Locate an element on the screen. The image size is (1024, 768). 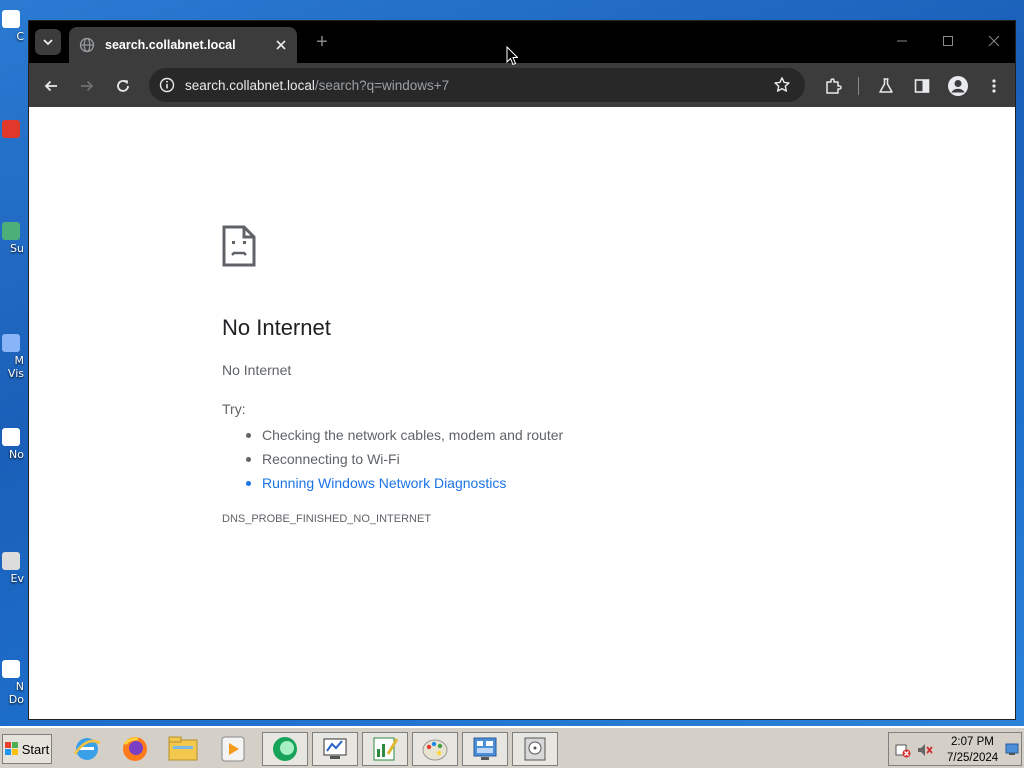
clock-time: 2:07 PM is located at coordinates (972, 742).